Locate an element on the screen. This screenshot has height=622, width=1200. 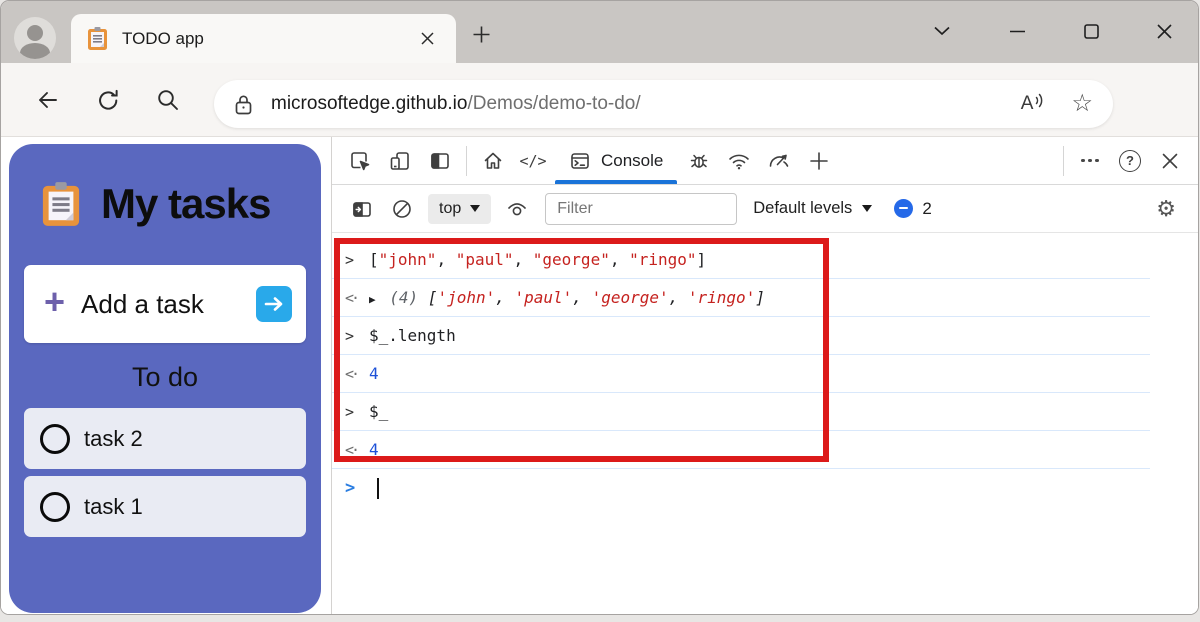
help-icon: ? is located at coordinates (1130, 161).